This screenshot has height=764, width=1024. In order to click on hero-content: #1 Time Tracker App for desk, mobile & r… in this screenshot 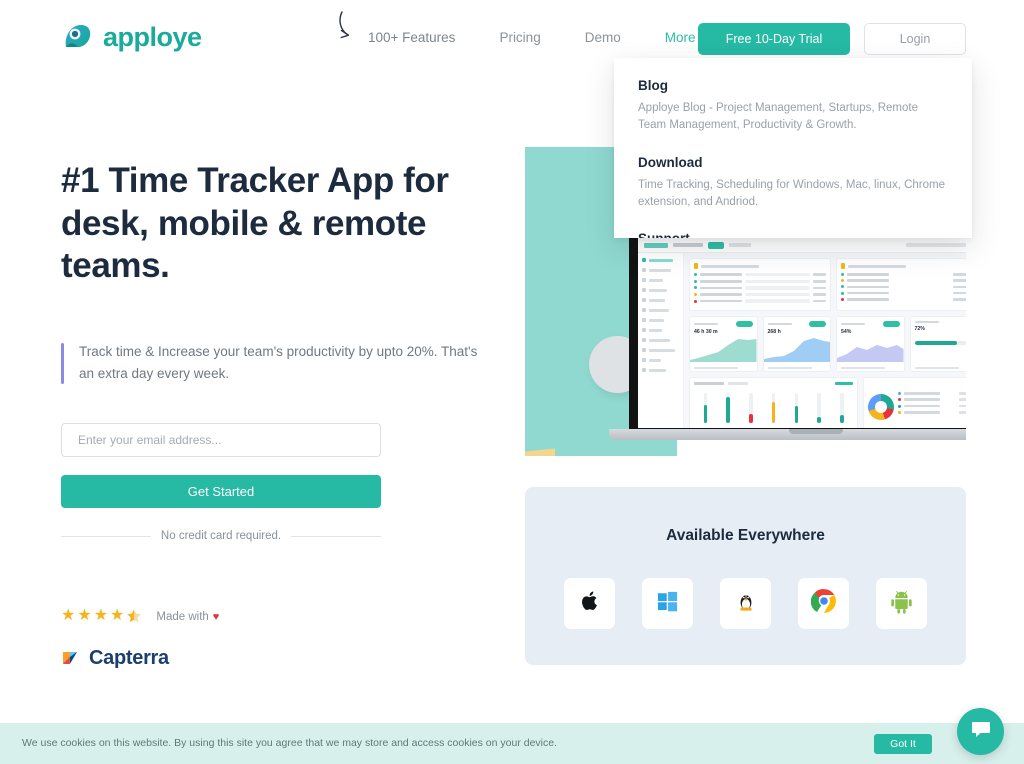, I will do `click(276, 224)`.